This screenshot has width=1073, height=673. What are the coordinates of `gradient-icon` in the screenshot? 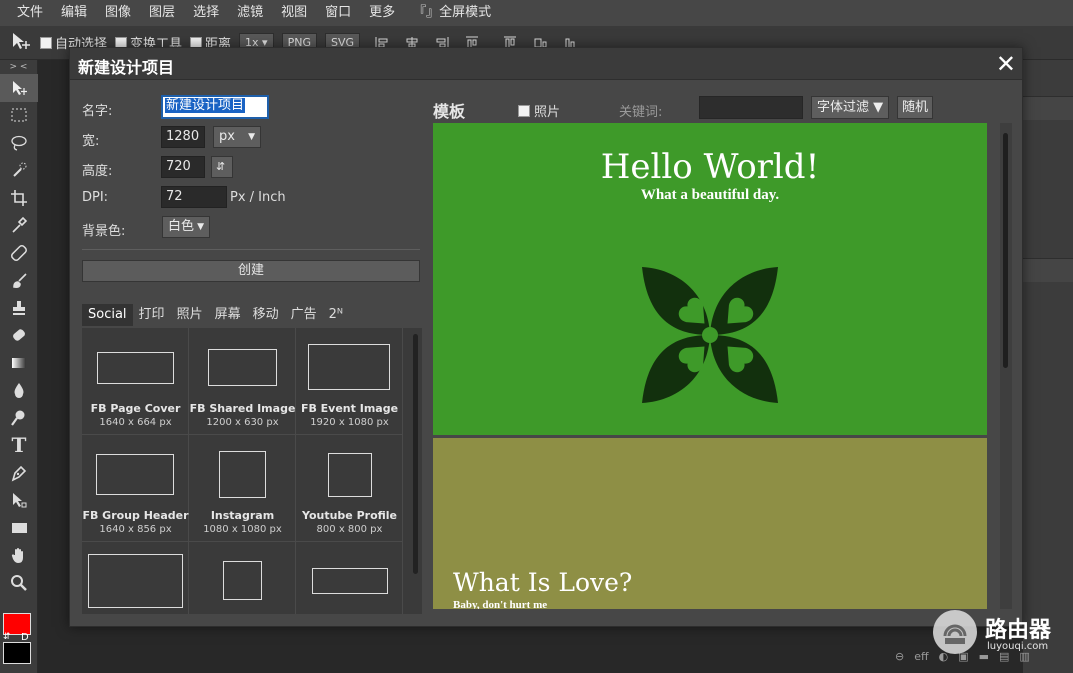 It's located at (19, 363).